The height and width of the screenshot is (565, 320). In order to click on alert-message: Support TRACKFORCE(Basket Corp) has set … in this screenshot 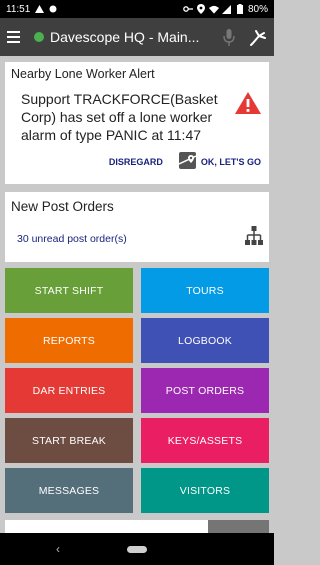, I will do `click(119, 117)`.